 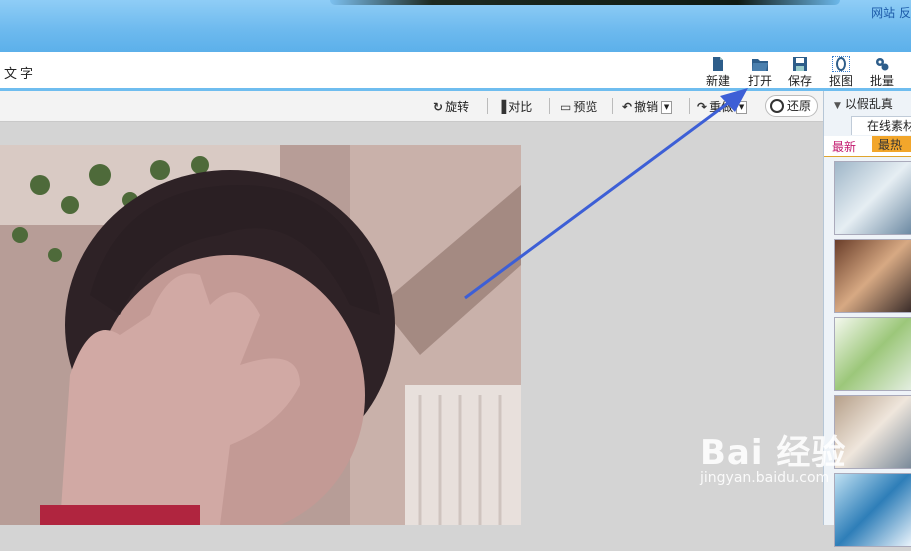 I want to click on arrow-shaft, so click(x=600, y=198).